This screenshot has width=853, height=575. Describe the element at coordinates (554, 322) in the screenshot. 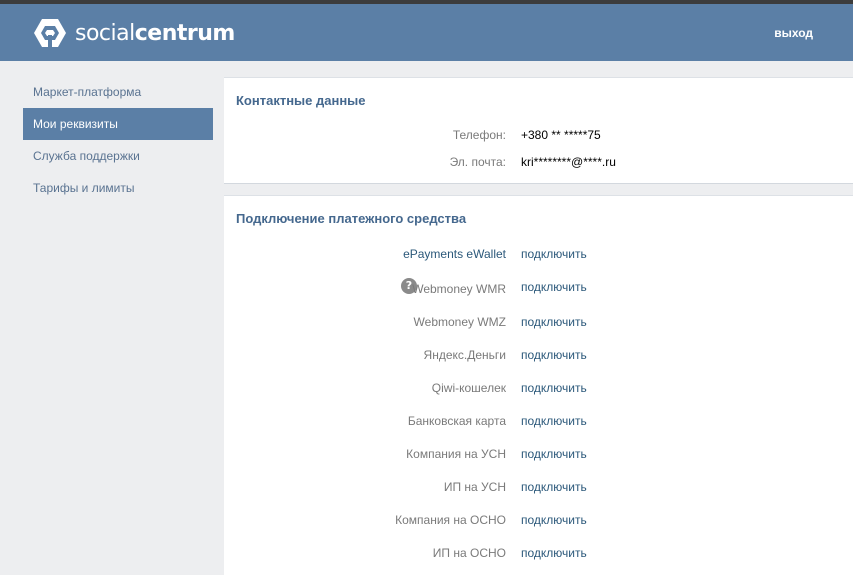

I see `connect-link-webmoney-wmz: подключить` at that location.